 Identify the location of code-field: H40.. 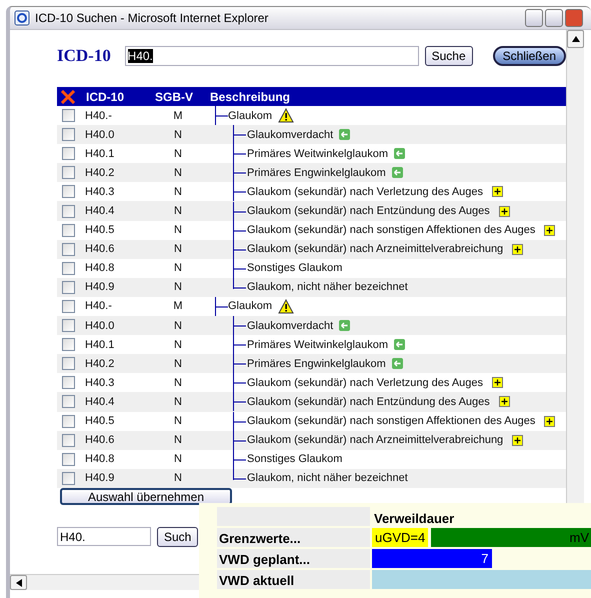
(104, 536).